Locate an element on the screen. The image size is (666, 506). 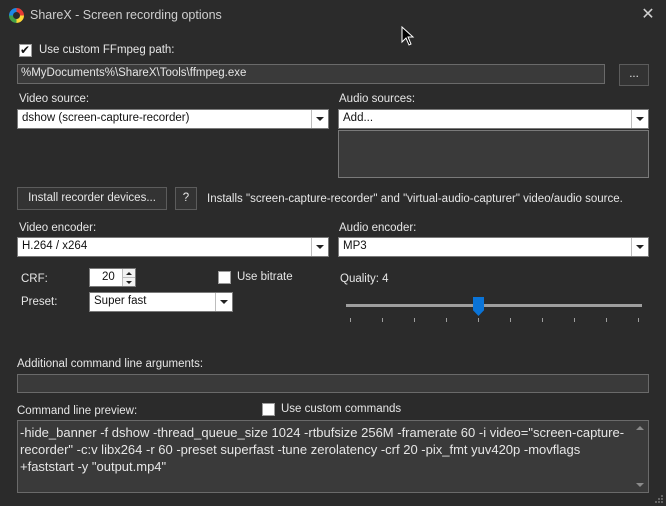
video-source-dropdown: dshow (screen-capture-recorder) is located at coordinates (173, 119).